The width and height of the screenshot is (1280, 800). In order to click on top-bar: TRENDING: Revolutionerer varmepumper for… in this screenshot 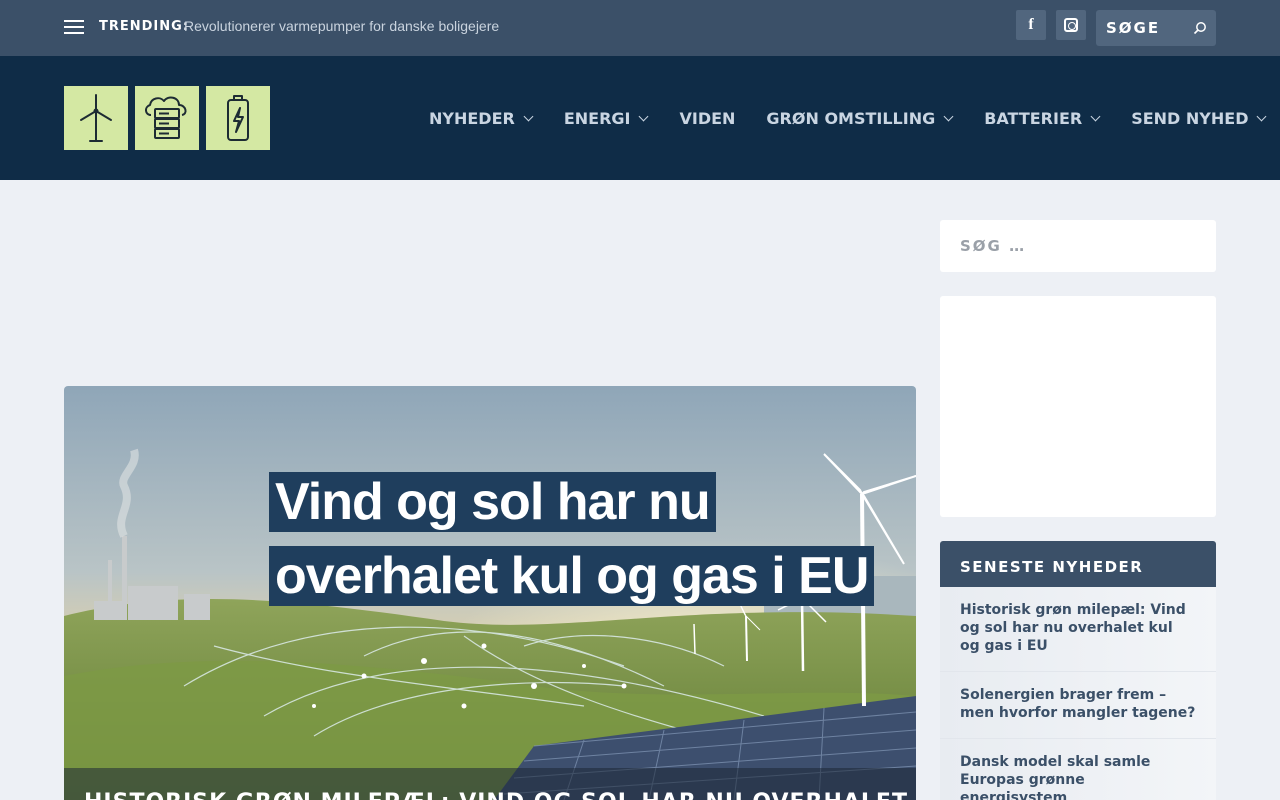, I will do `click(640, 28)`.